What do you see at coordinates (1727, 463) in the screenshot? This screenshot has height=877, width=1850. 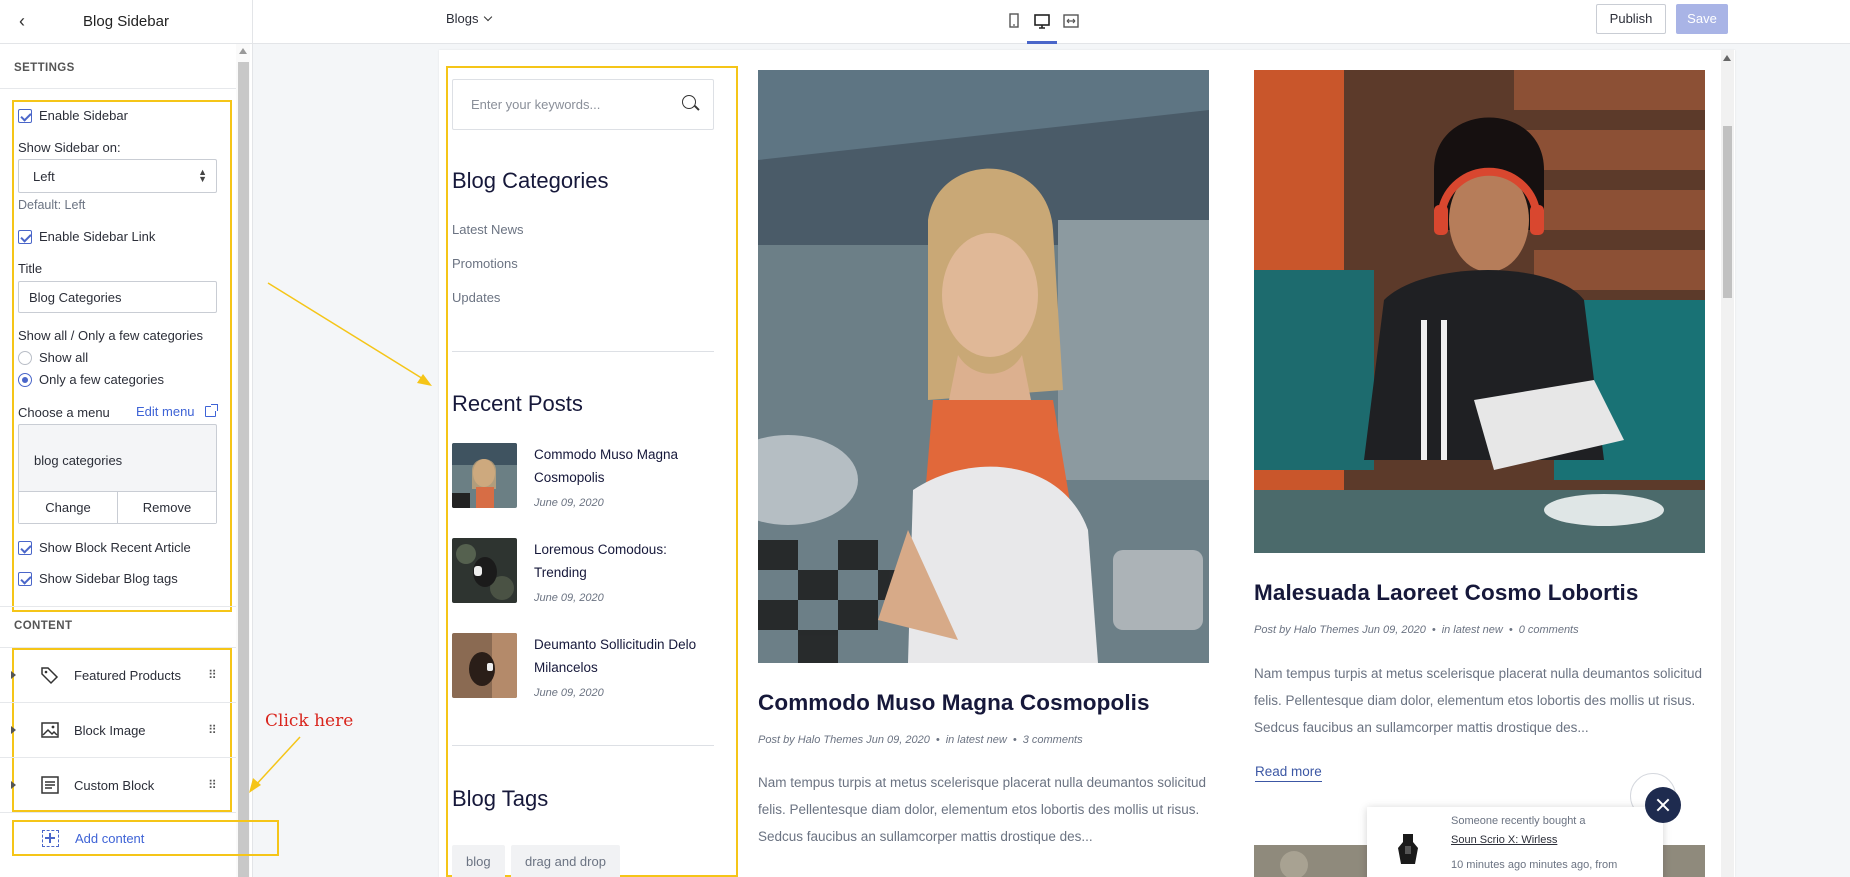 I see `preview-scrollbar` at bounding box center [1727, 463].